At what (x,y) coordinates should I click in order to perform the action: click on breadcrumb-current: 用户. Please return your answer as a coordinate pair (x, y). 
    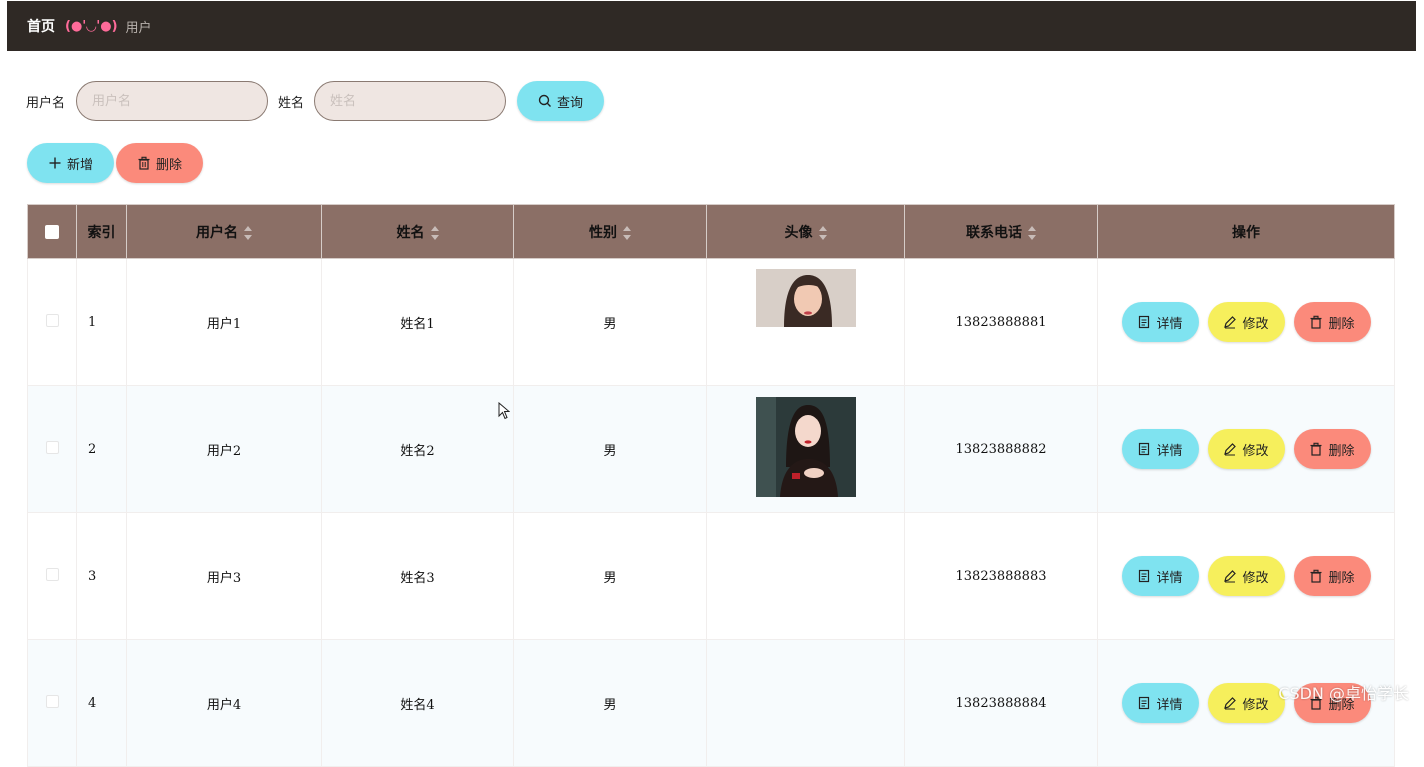
    Looking at the image, I should click on (139, 26).